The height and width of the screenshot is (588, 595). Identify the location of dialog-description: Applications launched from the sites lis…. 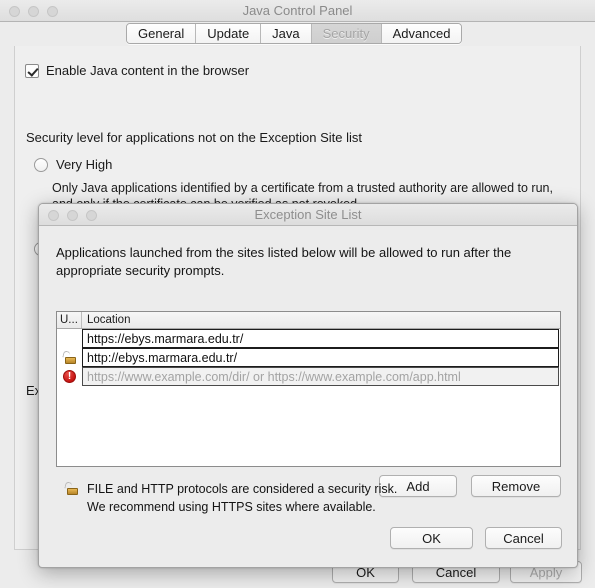
(284, 261).